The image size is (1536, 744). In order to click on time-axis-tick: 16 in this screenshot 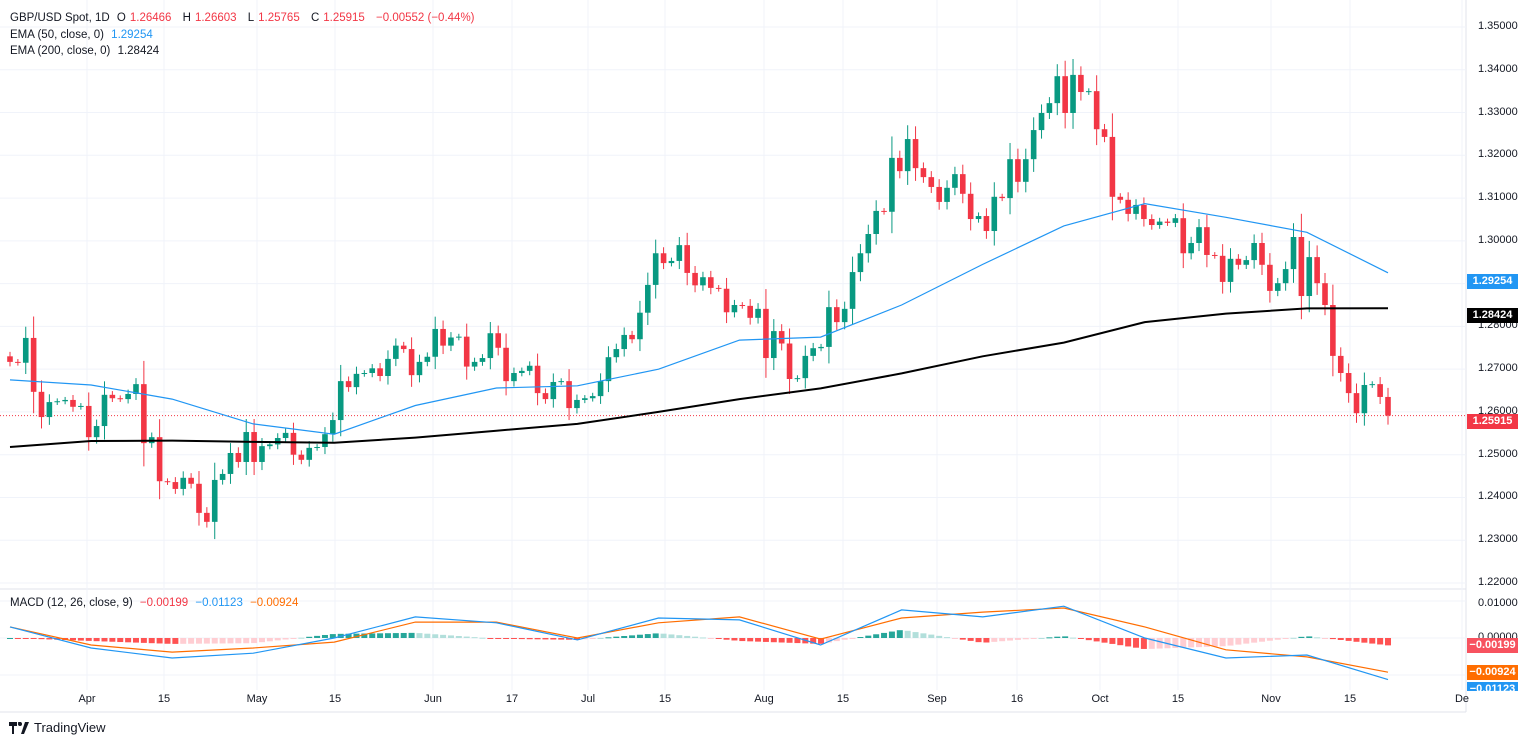, I will do `click(1017, 699)`.